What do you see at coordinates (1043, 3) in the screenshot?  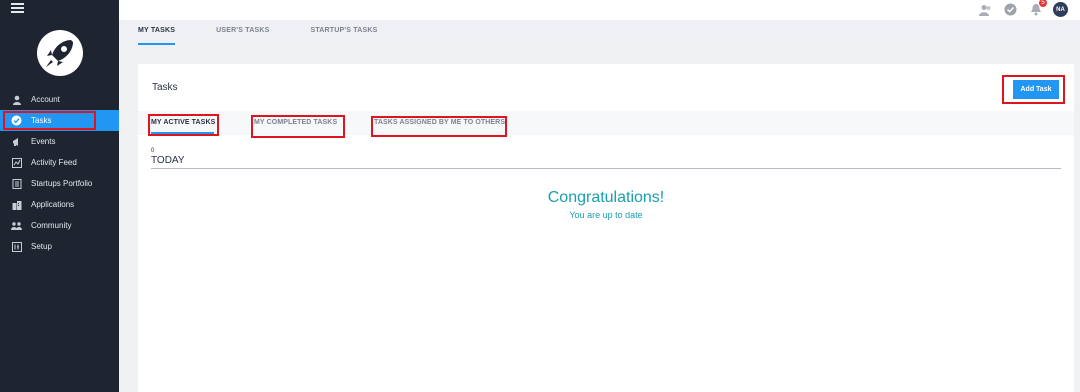 I see `notification-badge: 5` at bounding box center [1043, 3].